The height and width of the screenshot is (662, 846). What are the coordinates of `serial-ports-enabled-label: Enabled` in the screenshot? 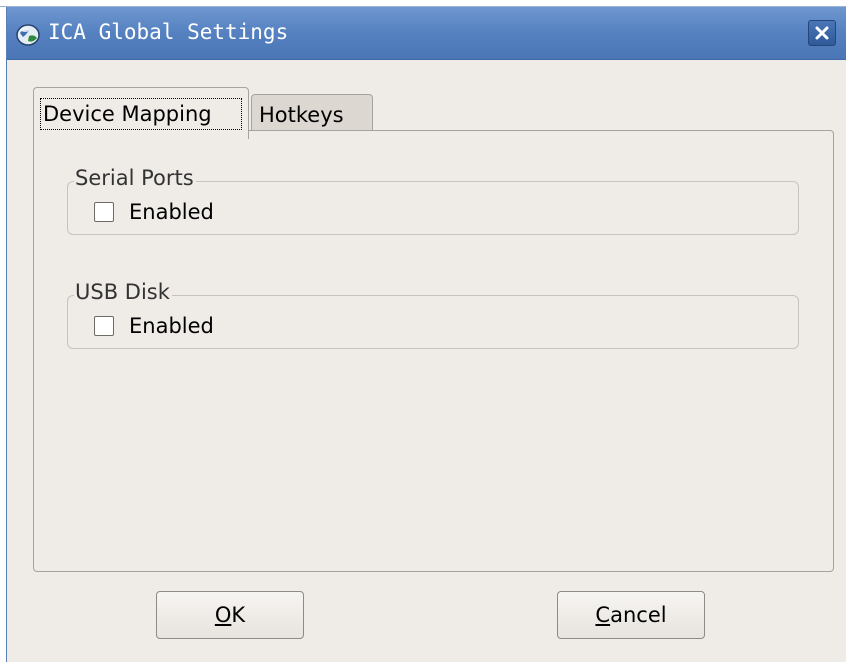 It's located at (171, 212).